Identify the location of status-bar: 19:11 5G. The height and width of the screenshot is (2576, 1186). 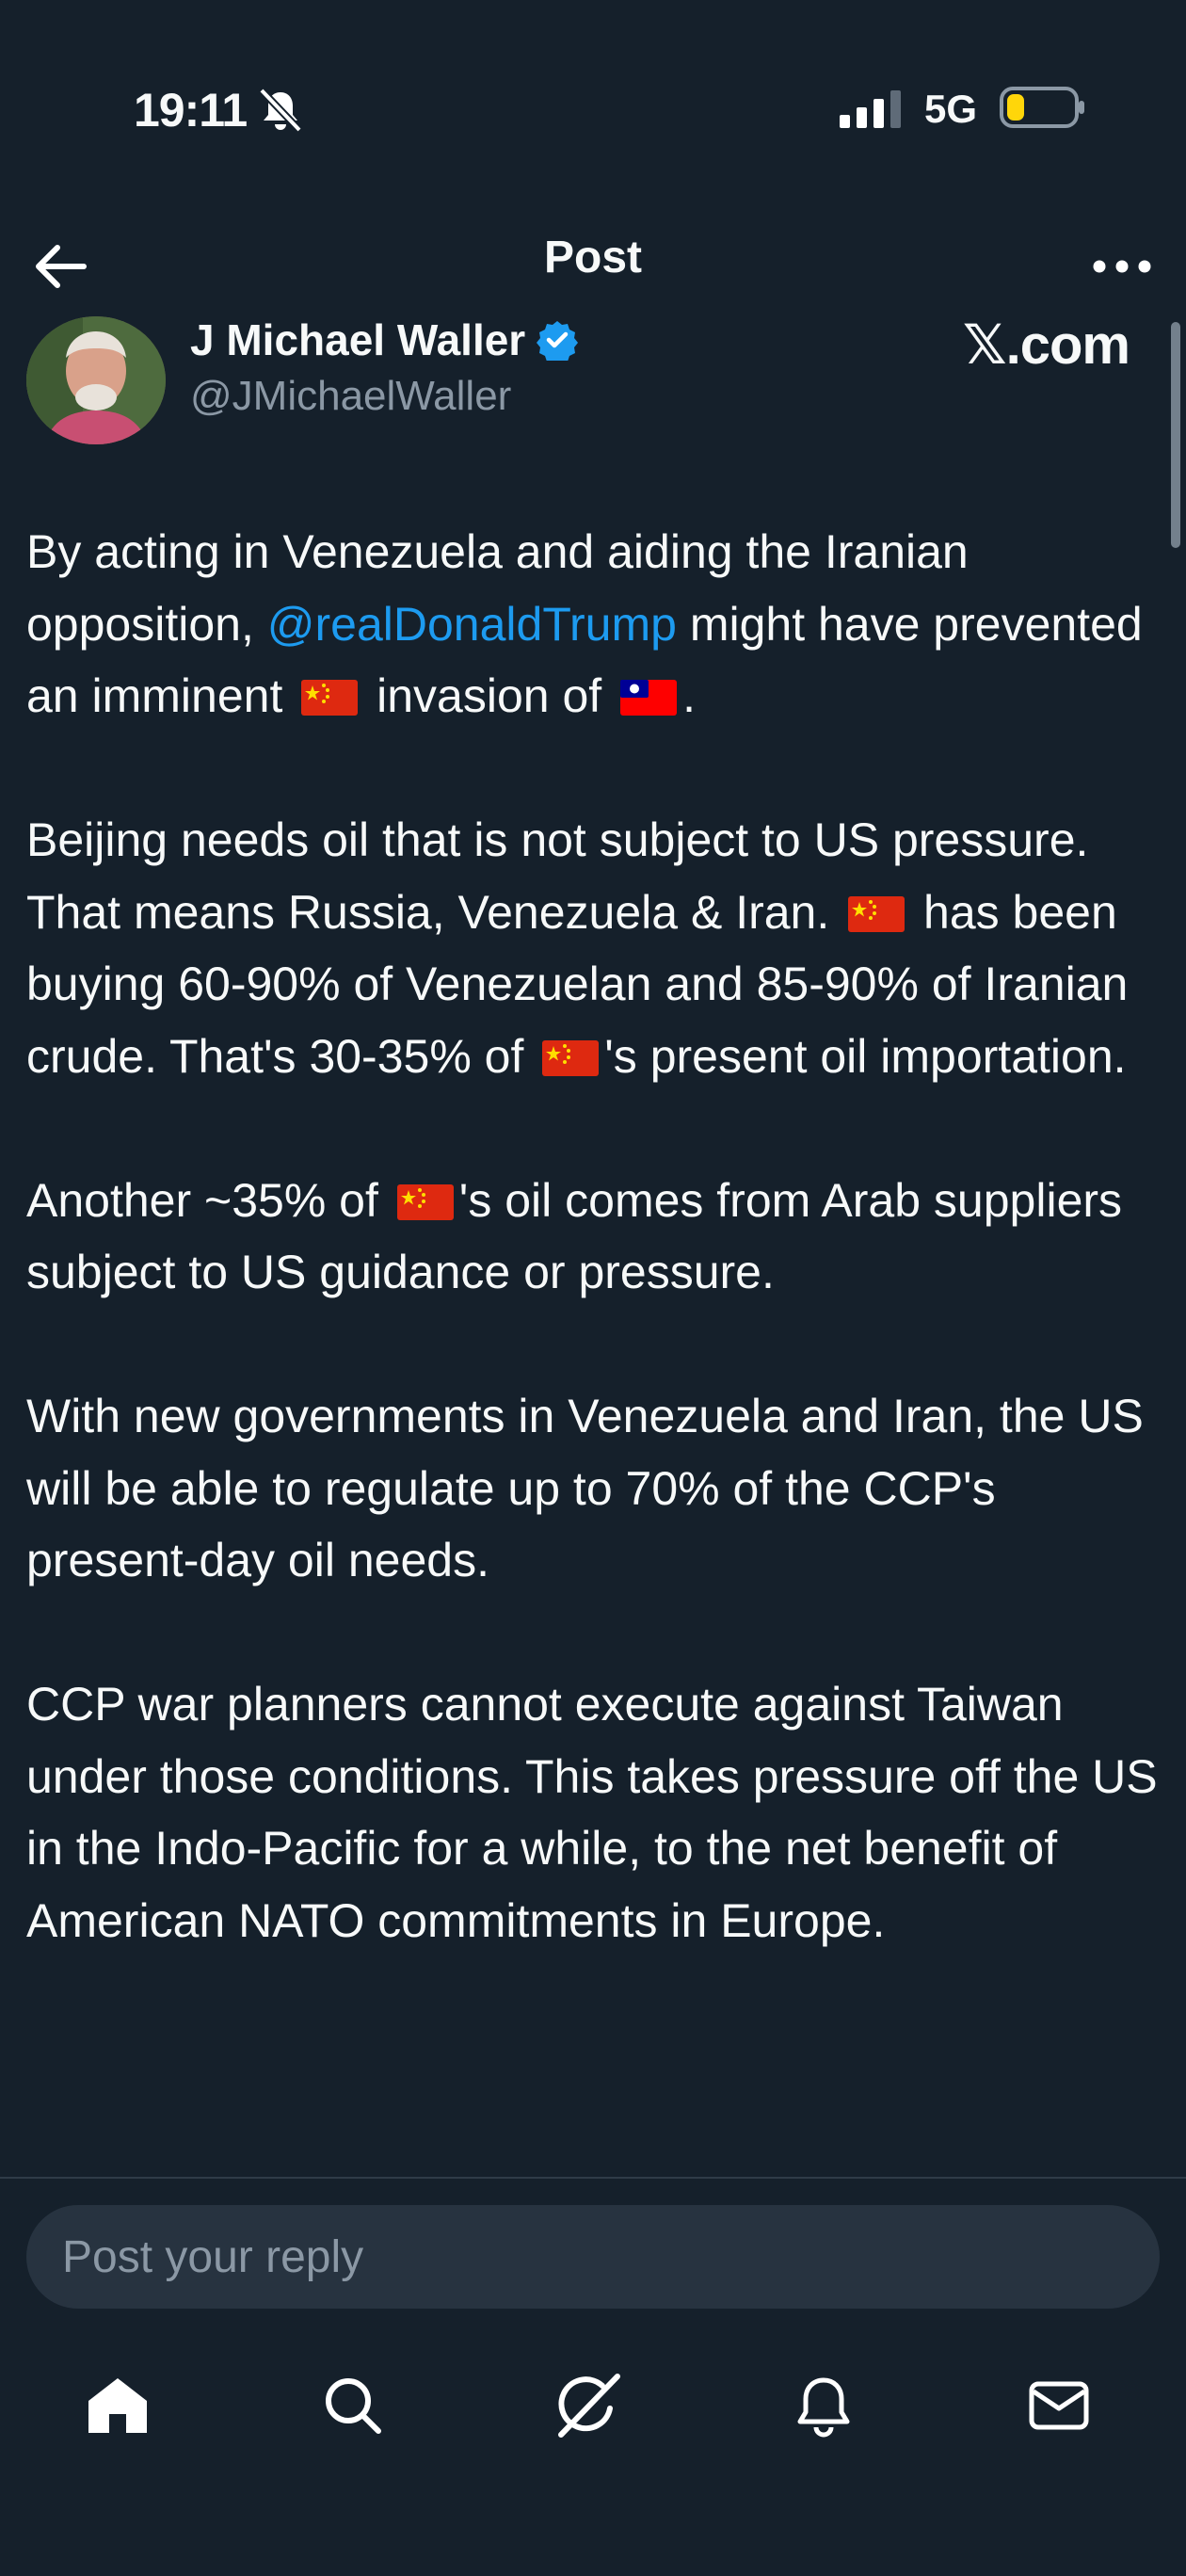
(593, 108).